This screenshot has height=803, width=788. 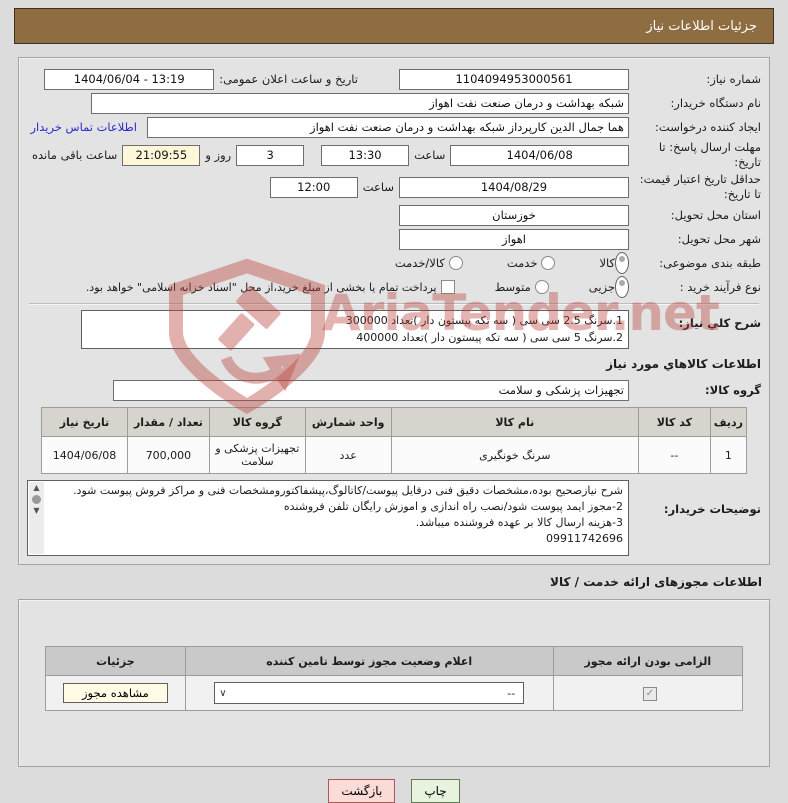 What do you see at coordinates (539, 155) in the screenshot?
I see `response-deadline-date-field` at bounding box center [539, 155].